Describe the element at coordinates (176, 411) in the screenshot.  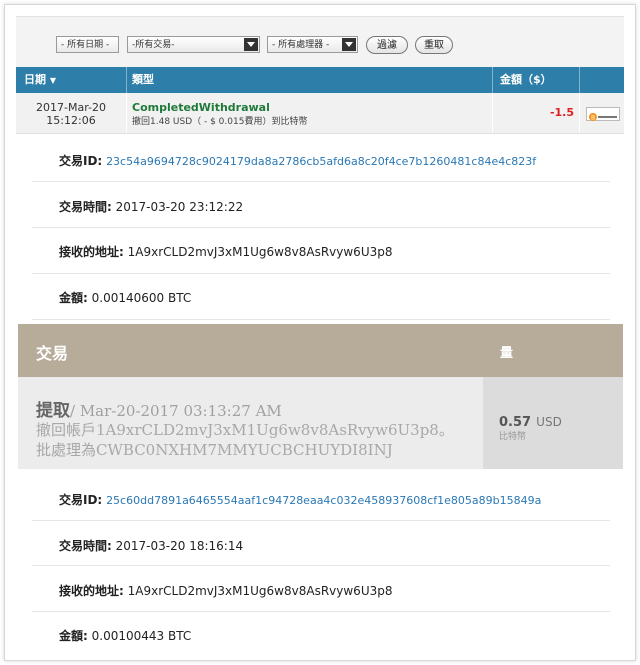
I see `band-timestamp: / Mar-20-2017 03:13:27 AM` at that location.